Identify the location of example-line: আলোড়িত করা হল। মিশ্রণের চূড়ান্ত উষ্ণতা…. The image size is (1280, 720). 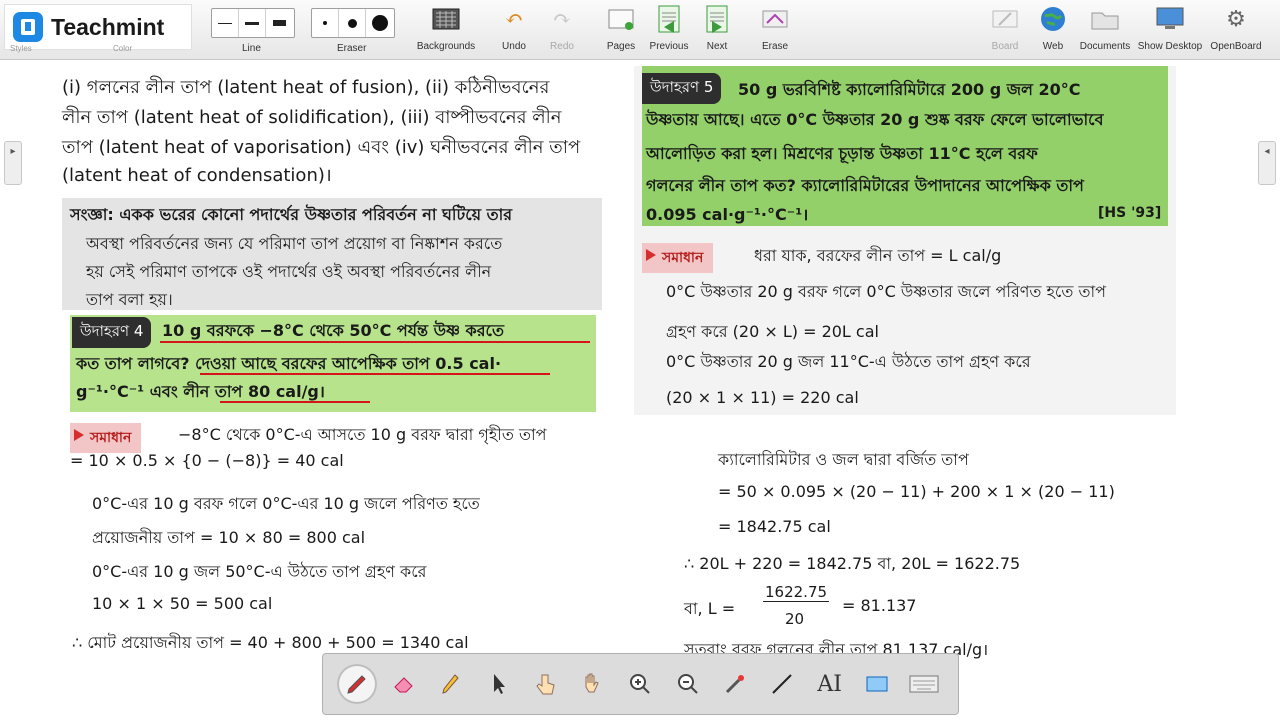
(842, 153).